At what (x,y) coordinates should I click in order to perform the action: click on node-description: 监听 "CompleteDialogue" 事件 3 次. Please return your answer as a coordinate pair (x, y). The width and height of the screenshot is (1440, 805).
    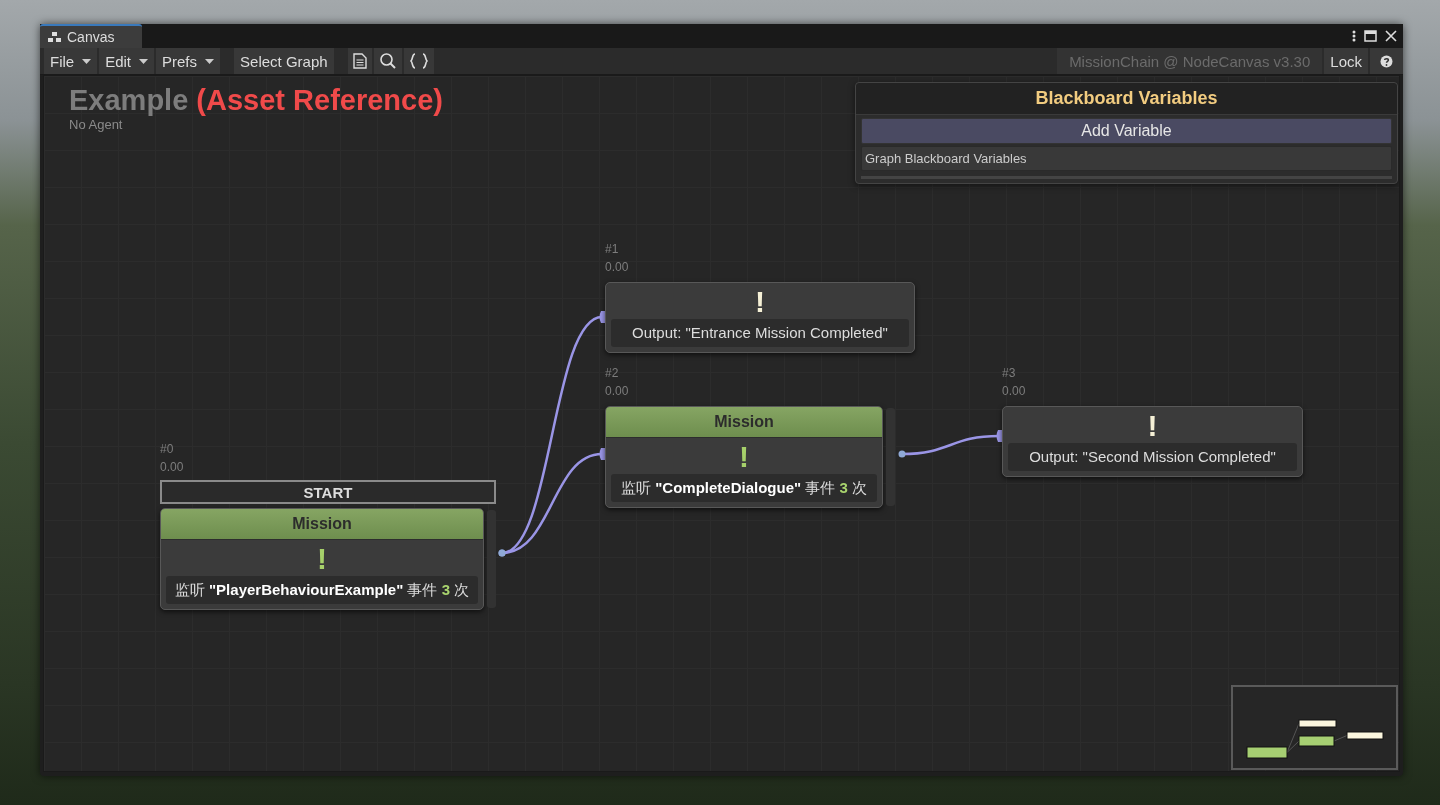
    Looking at the image, I should click on (744, 488).